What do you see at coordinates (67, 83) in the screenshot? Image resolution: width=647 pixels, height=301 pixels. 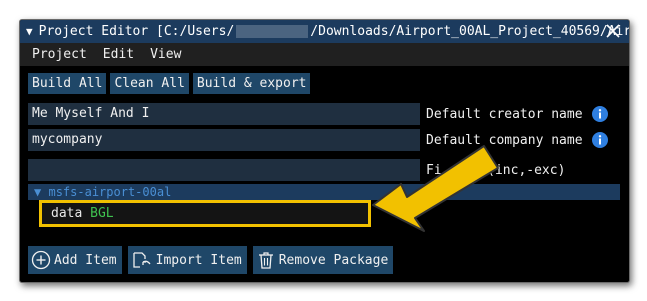 I see `build-all-button: Build All` at bounding box center [67, 83].